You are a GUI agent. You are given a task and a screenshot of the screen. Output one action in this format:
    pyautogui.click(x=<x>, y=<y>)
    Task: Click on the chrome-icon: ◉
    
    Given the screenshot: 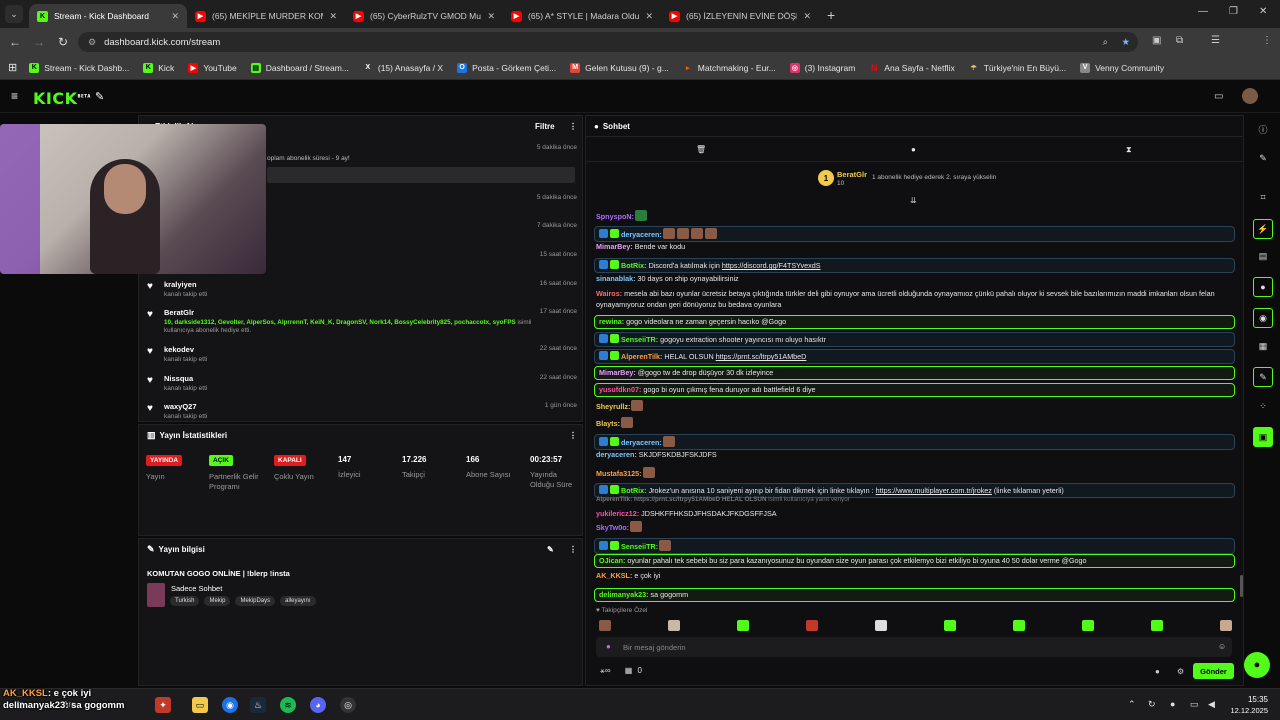 What is the action you would take?
    pyautogui.click(x=230, y=705)
    